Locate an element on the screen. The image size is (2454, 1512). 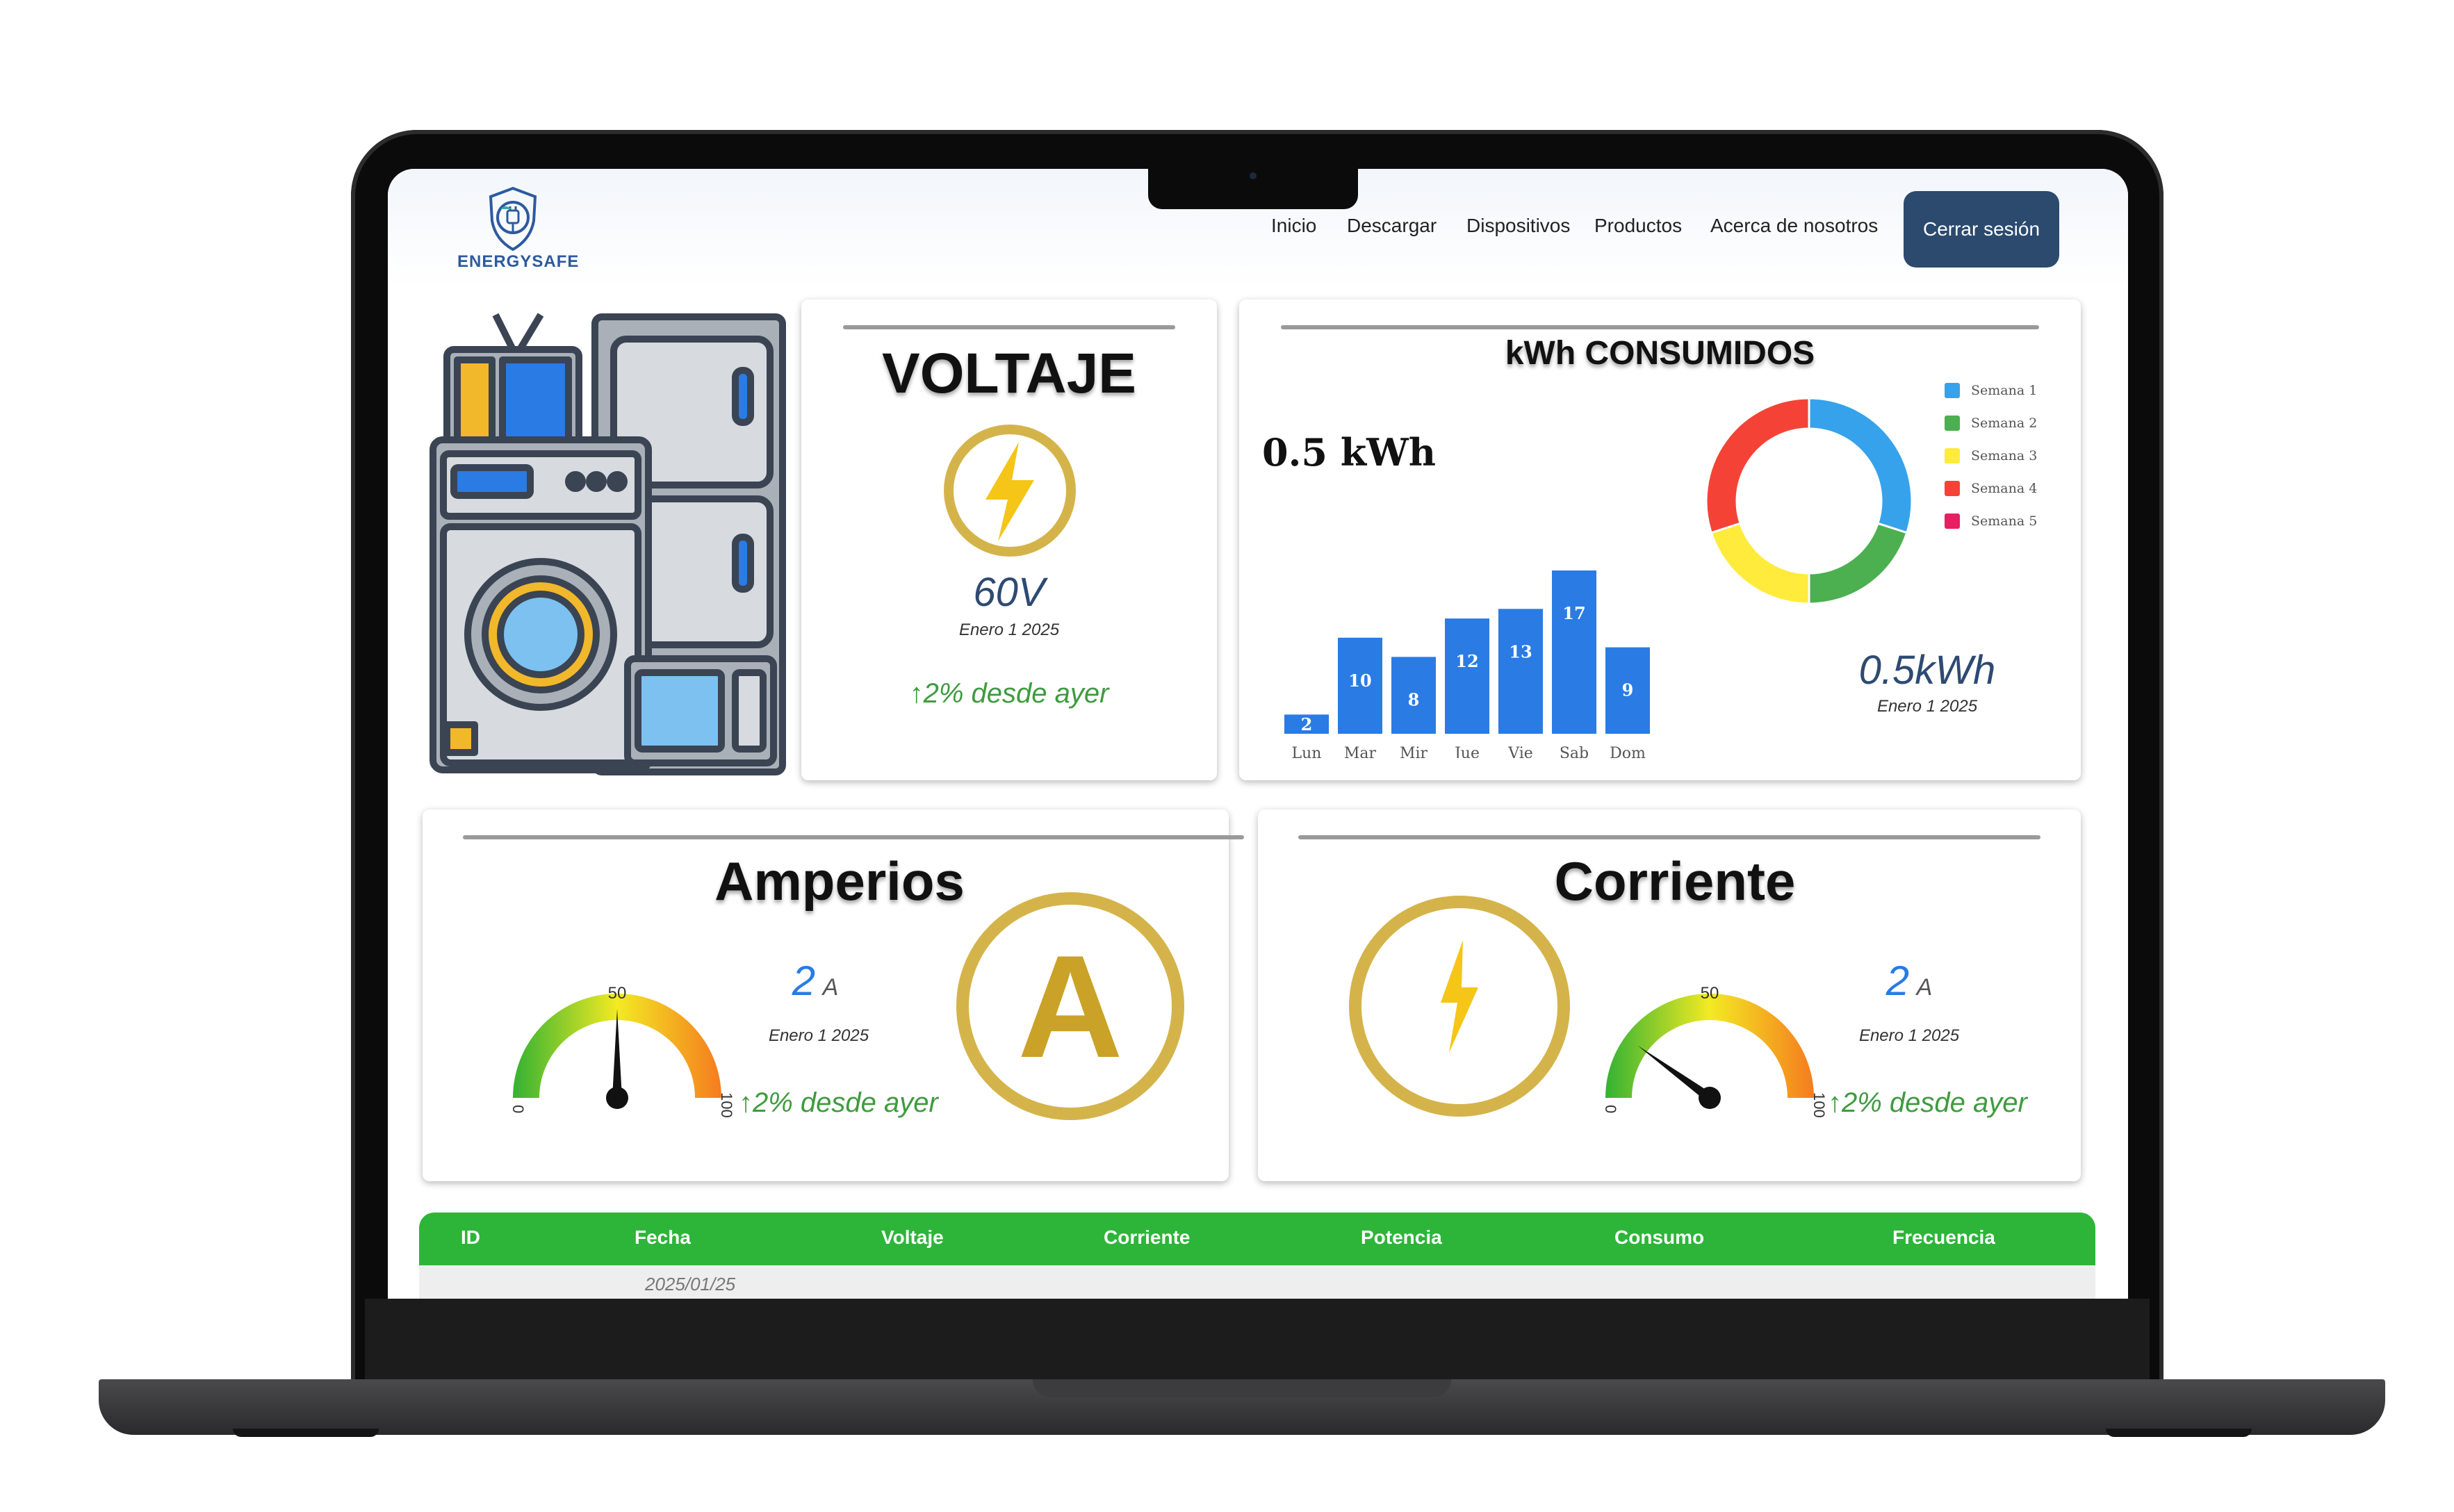
amperios-unit: A is located at coordinates (830, 987).